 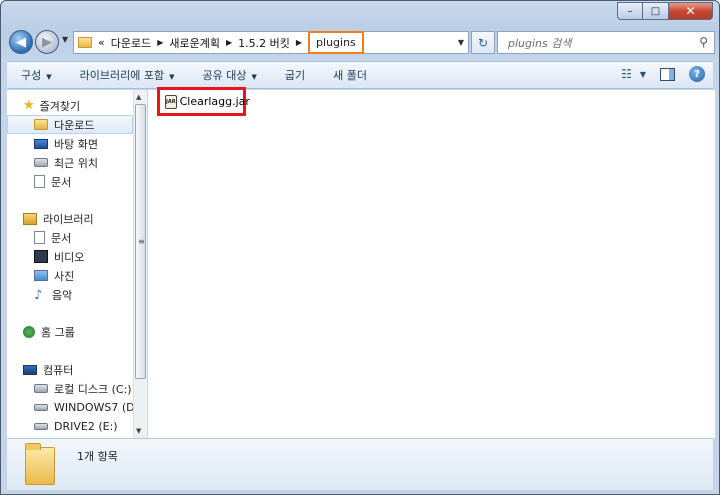 I want to click on view-options-icon: ☷, so click(x=626, y=74).